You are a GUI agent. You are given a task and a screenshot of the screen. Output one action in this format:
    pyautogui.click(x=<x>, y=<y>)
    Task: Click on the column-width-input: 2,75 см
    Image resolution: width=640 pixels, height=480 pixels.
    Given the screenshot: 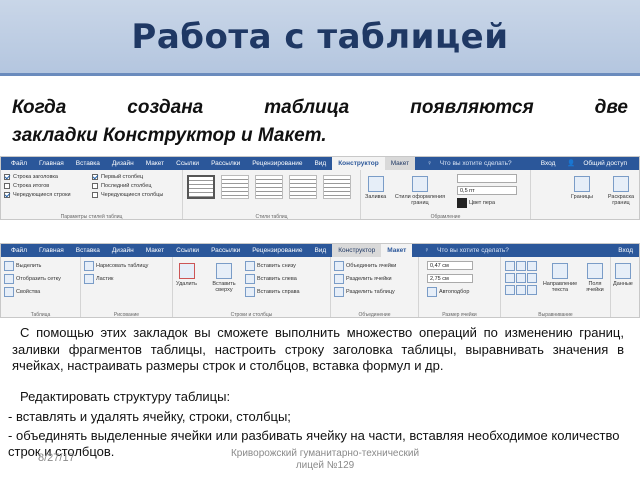 What is the action you would take?
    pyautogui.click(x=450, y=278)
    